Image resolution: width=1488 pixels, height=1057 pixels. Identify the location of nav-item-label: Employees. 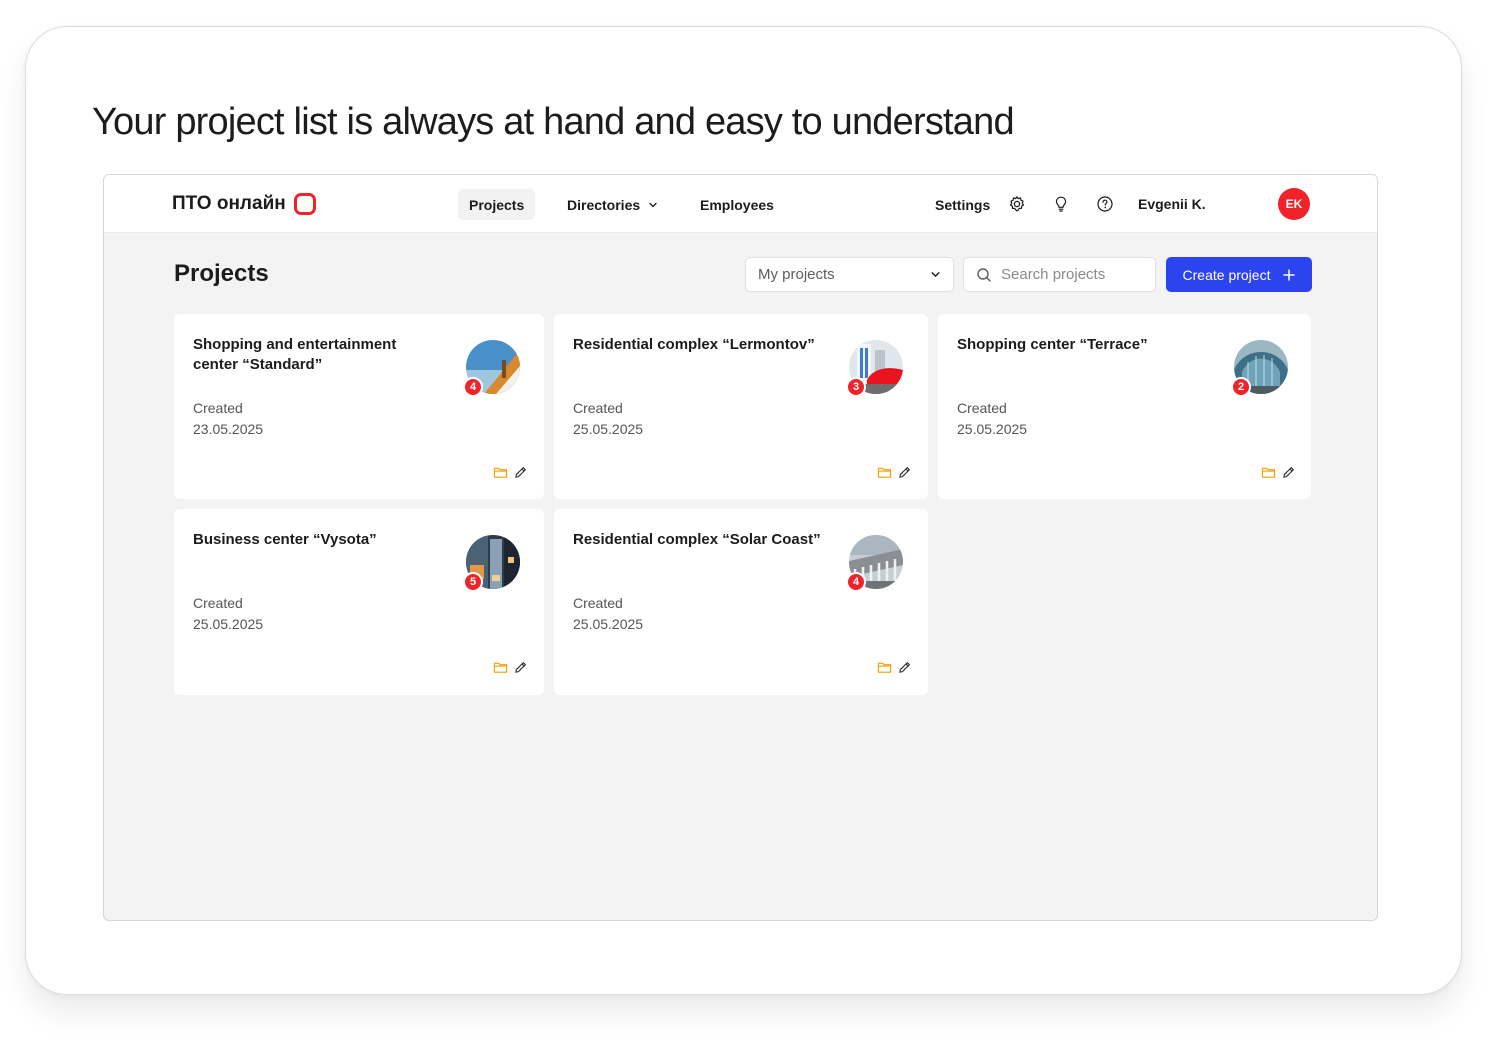
(737, 204).